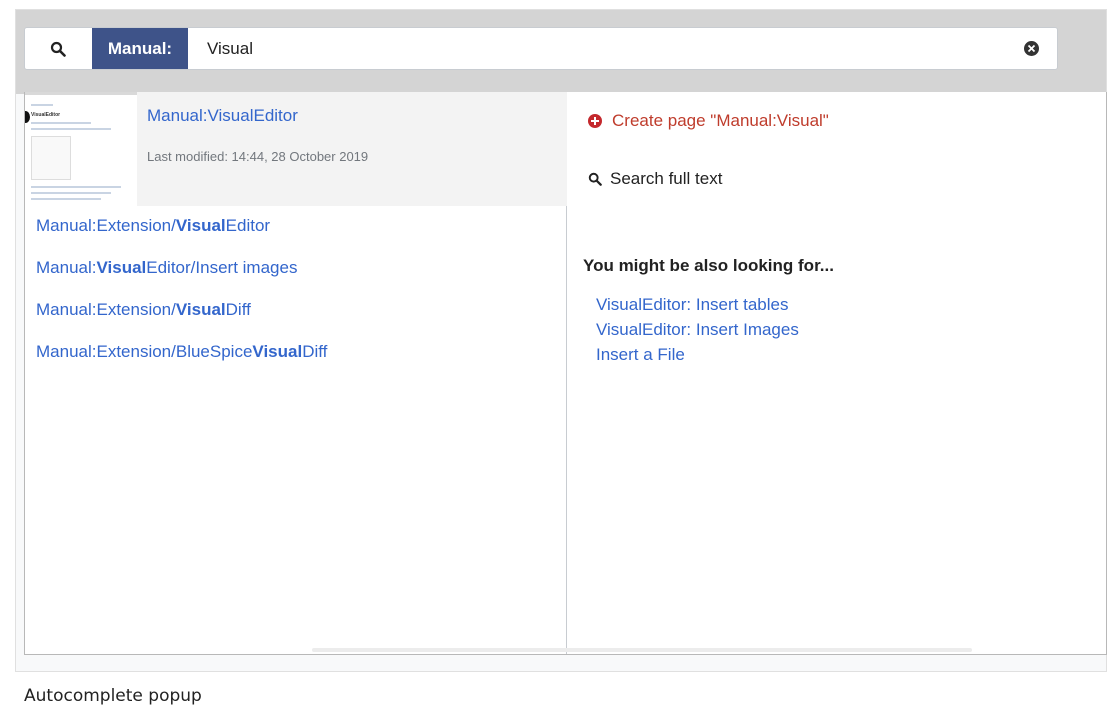 This screenshot has height=718, width=1120. I want to click on related-link: VisualEditor: Insert tables, so click(697, 304).